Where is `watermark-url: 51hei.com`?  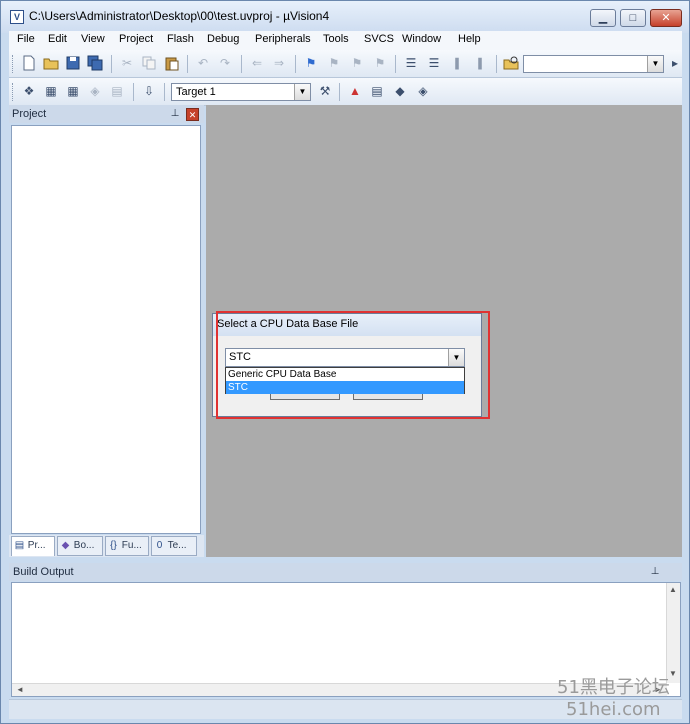 watermark-url: 51hei.com is located at coordinates (613, 709).